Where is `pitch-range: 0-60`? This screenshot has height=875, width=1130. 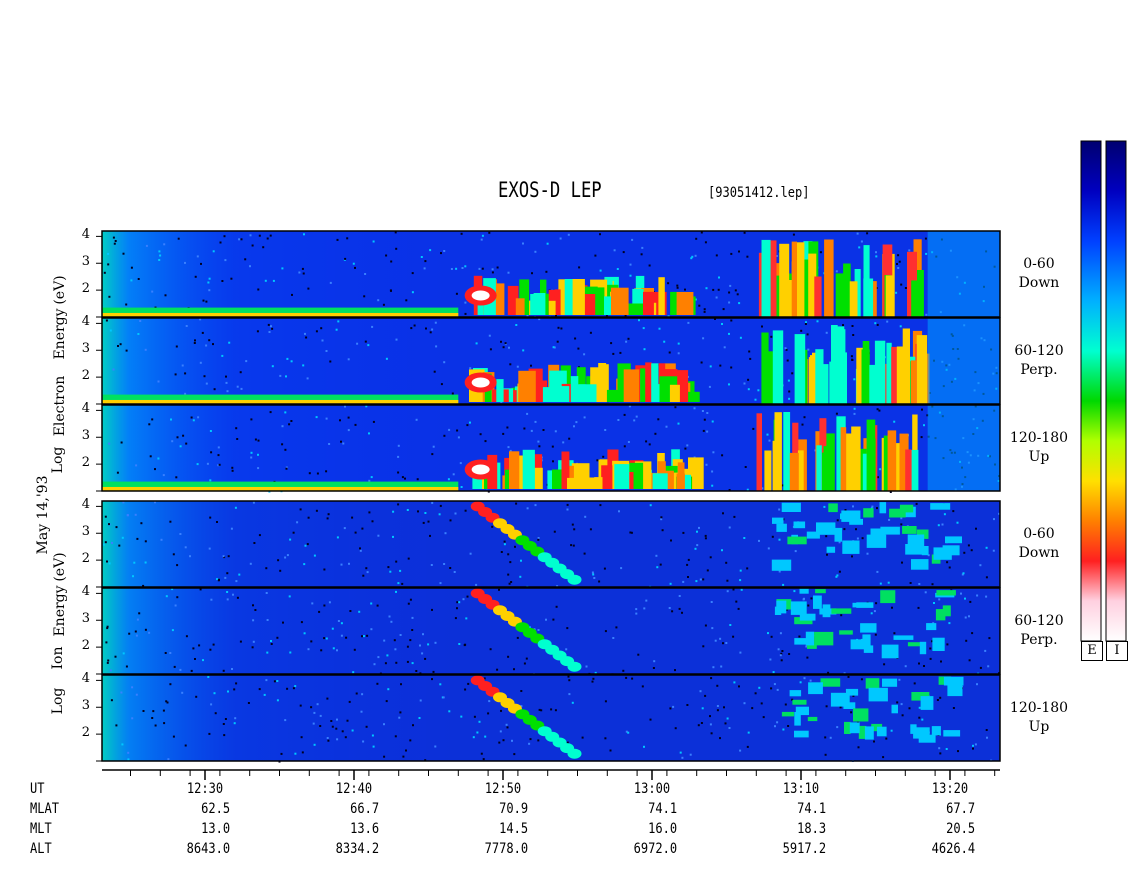 pitch-range: 0-60 is located at coordinates (1039, 264).